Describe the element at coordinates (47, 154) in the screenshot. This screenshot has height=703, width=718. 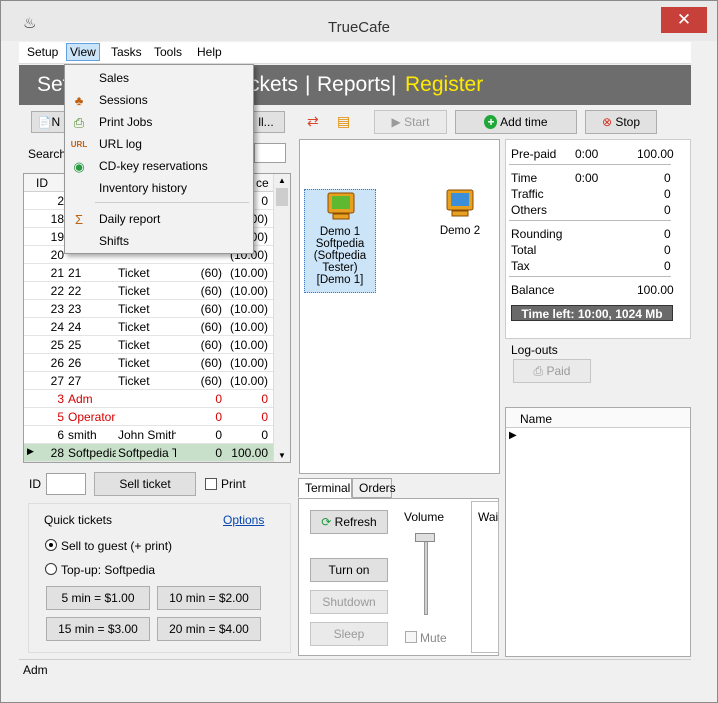
I see `search-label: Search` at that location.